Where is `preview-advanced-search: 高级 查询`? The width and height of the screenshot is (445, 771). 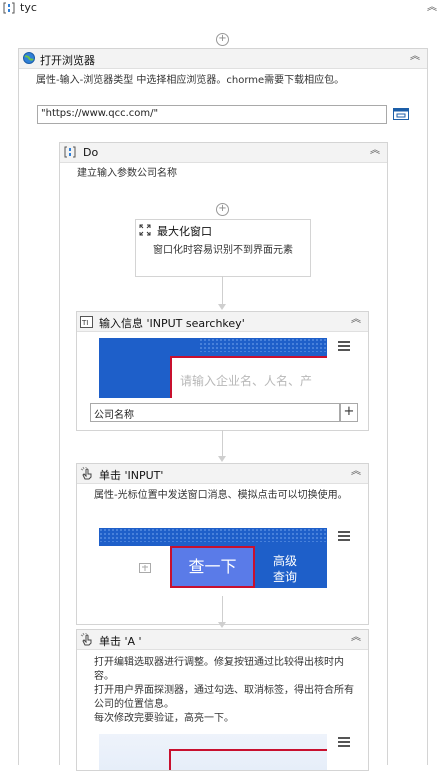
preview-advanced-search: 高级 查询 is located at coordinates (285, 569).